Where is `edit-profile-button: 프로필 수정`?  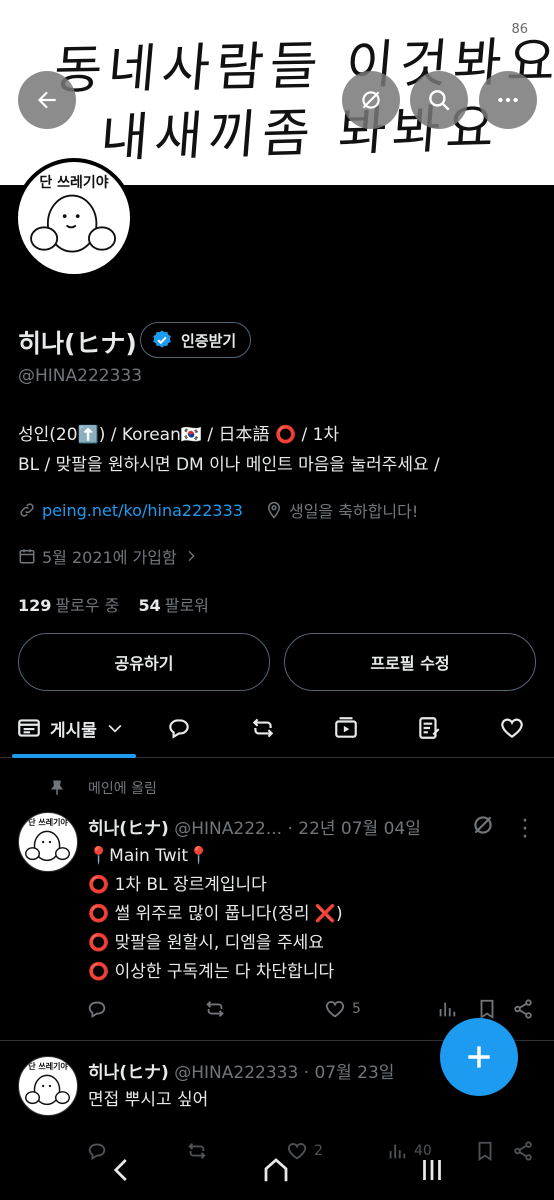
edit-profile-button: 프로필 수정 is located at coordinates (410, 662).